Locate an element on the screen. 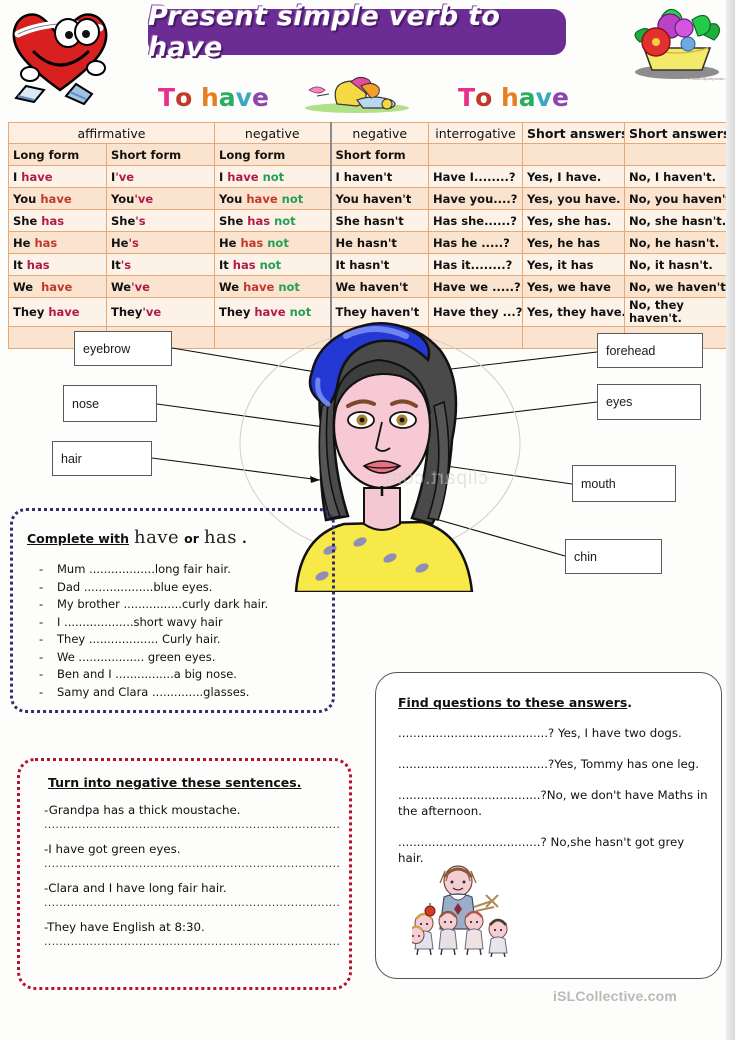  worksheet-title-banner: Present simple verb to have is located at coordinates (357, 32).